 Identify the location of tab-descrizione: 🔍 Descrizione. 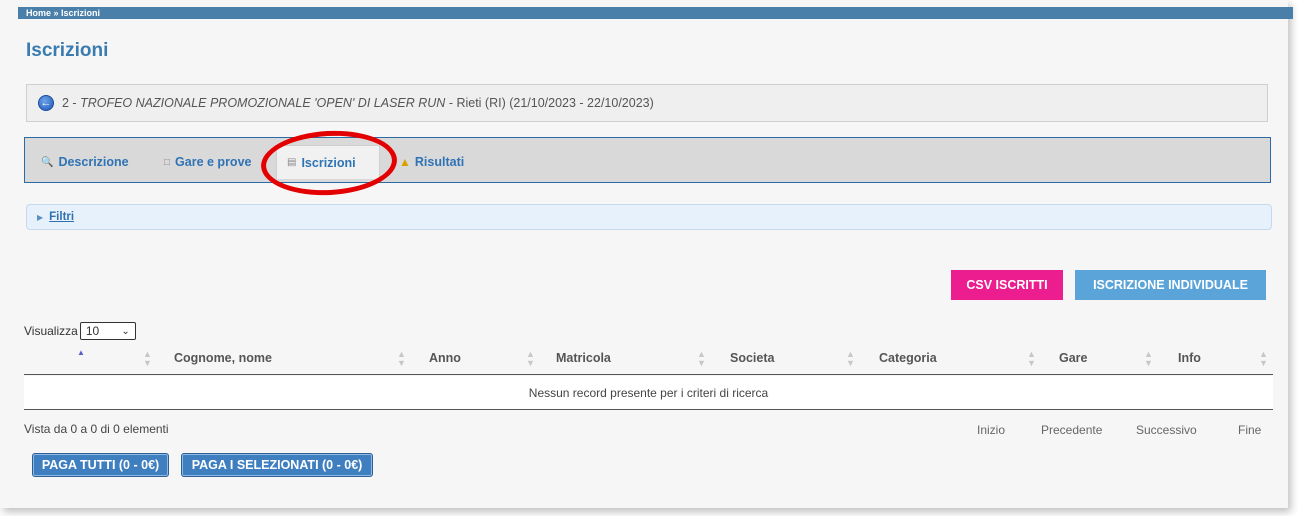
(85, 162).